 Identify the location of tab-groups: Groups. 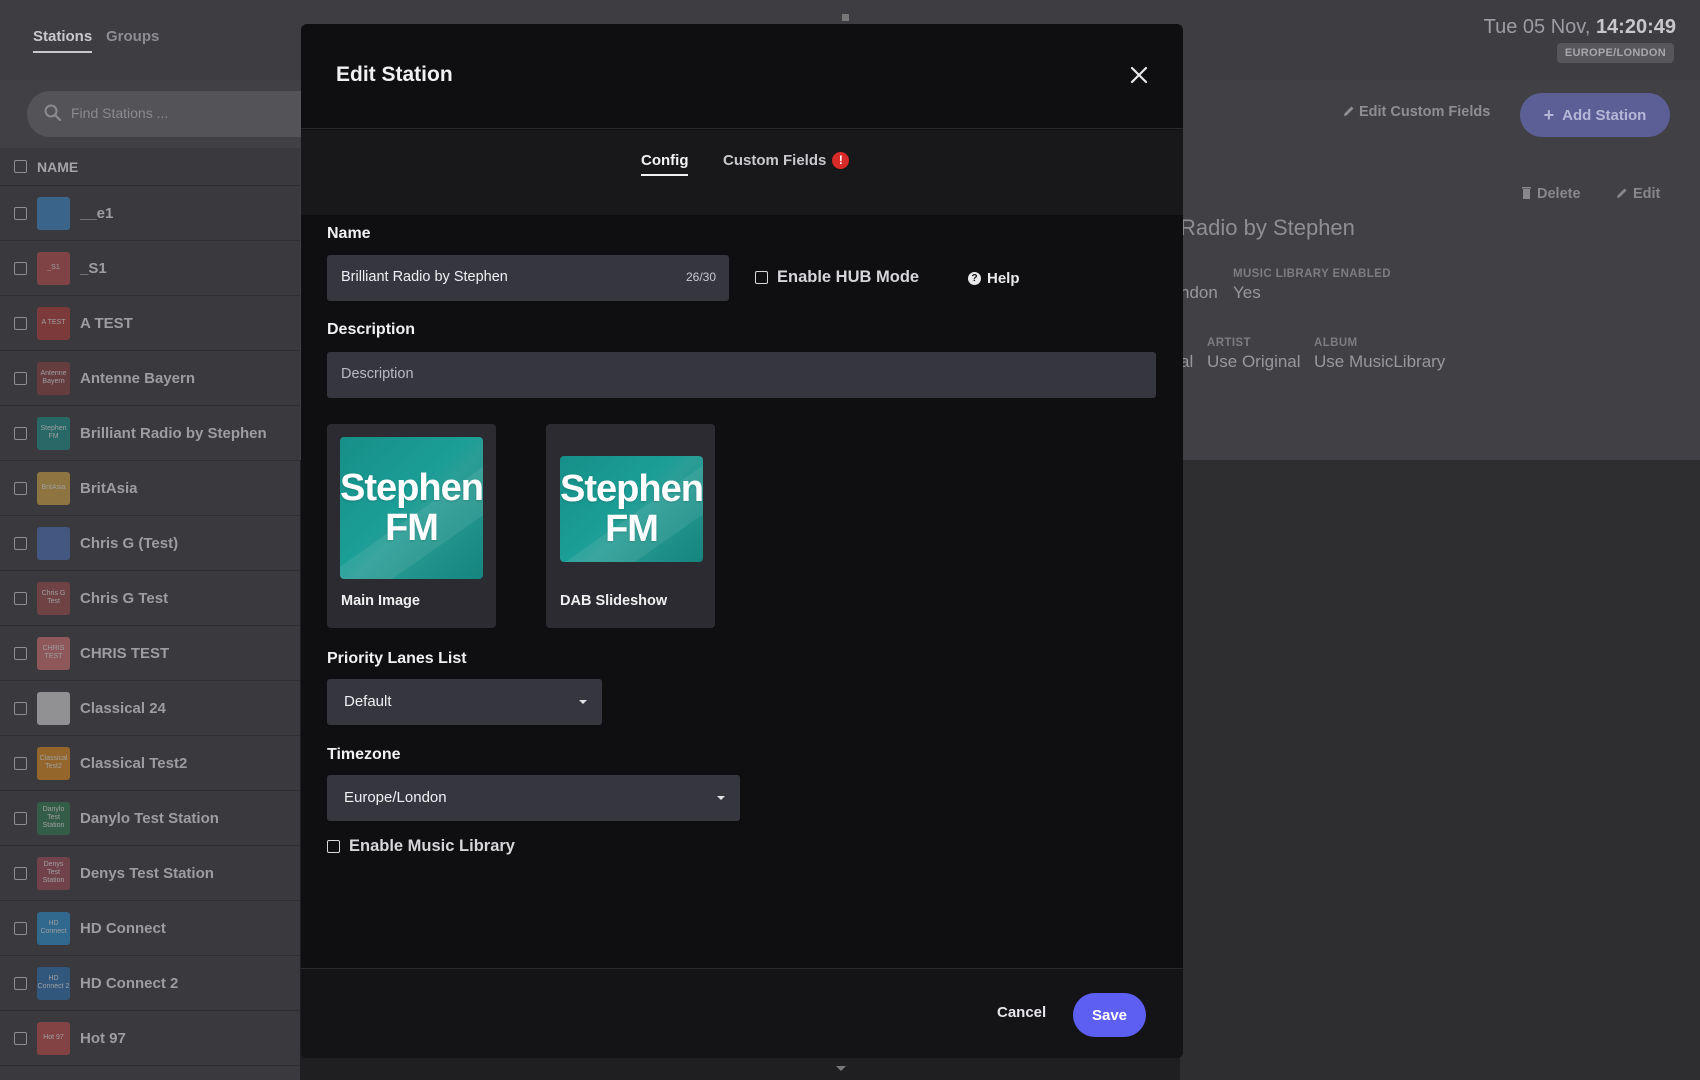
(132, 36).